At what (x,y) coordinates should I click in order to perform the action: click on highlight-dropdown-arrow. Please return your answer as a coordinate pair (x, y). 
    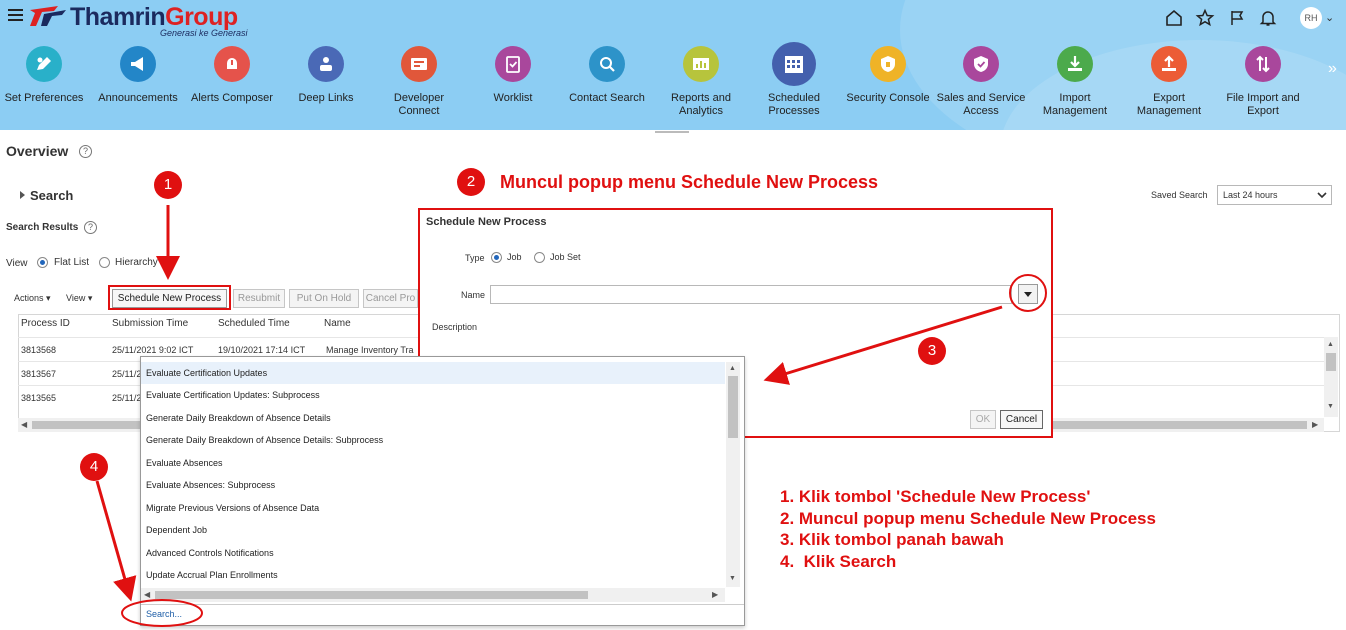
    Looking at the image, I should click on (1028, 293).